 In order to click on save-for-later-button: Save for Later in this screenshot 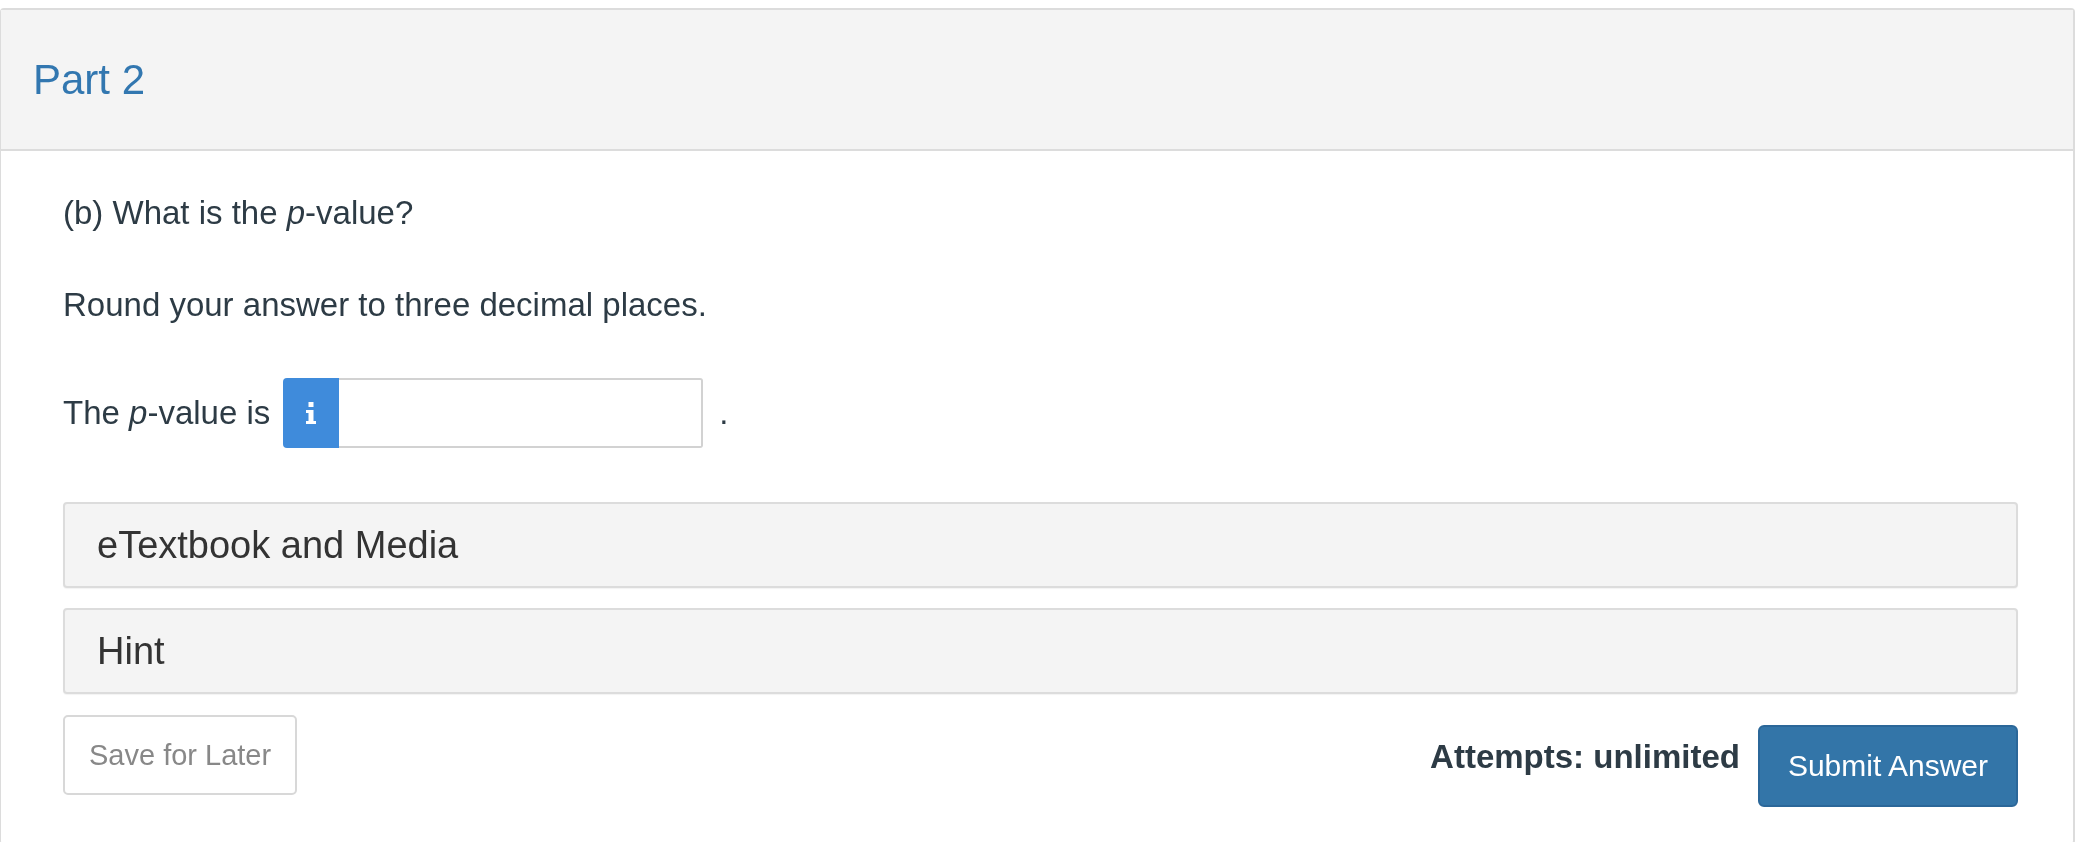, I will do `click(180, 755)`.